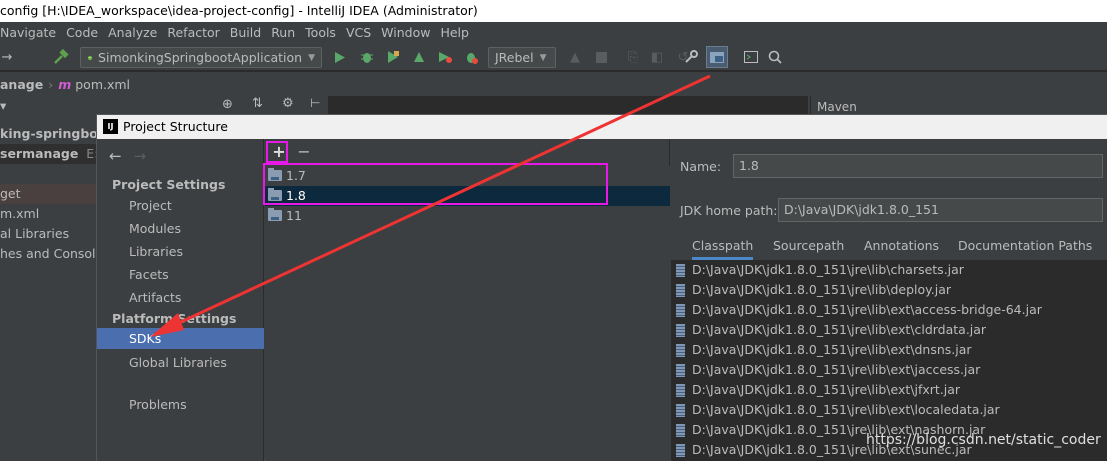 The height and width of the screenshot is (461, 1107). What do you see at coordinates (127, 156) in the screenshot?
I see `nav-history: ← →` at bounding box center [127, 156].